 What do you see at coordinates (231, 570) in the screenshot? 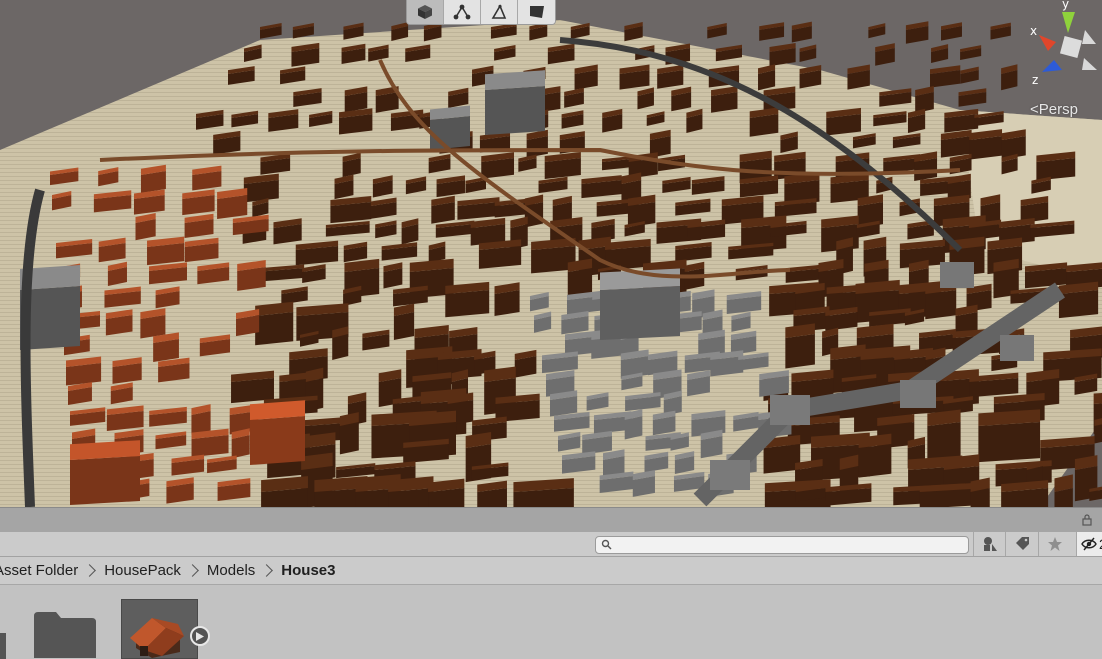
I see `breadcrumb-models: Models` at bounding box center [231, 570].